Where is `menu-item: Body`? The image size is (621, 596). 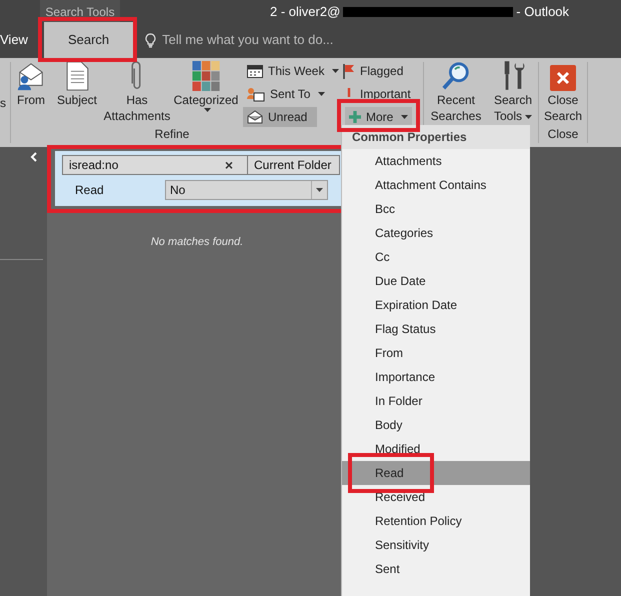 menu-item: Body is located at coordinates (436, 425).